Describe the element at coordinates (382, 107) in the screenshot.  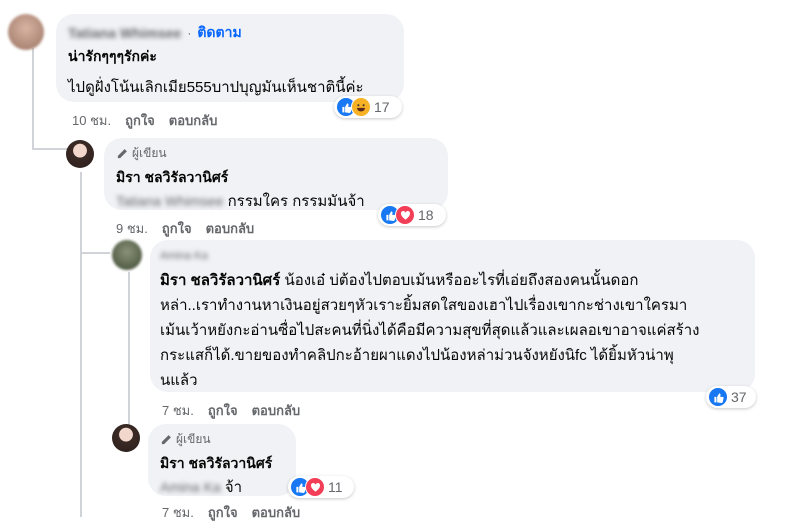
I see `reaction-count: 17` at that location.